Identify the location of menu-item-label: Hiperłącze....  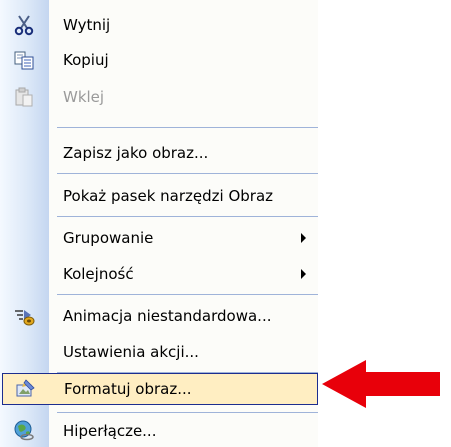
(110, 431).